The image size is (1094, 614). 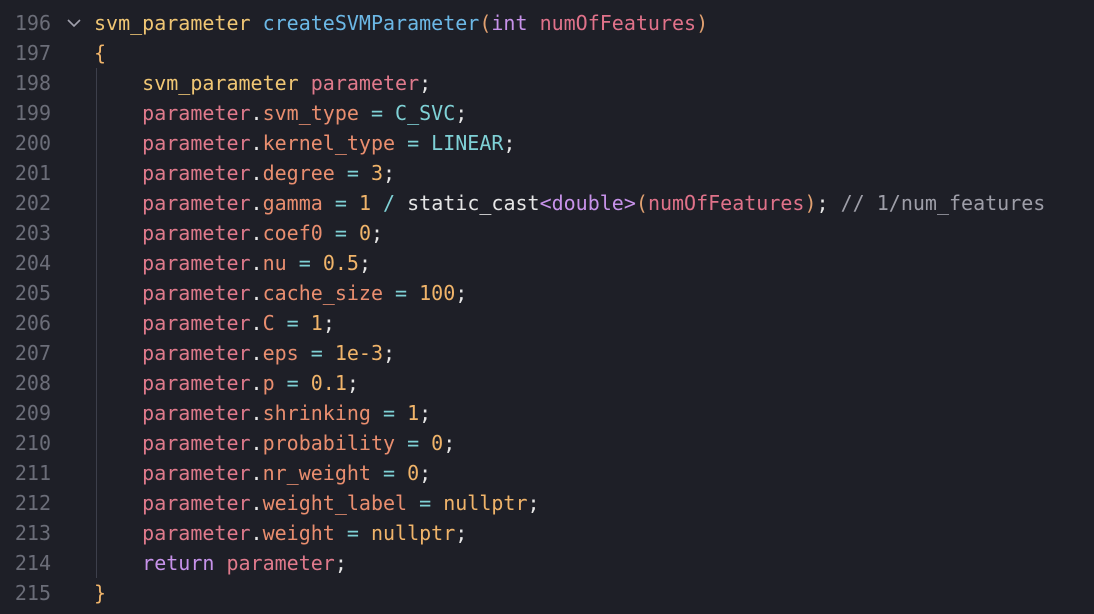 I want to click on code-line: 200 parameter.kernel_type = LINEAR;, so click(x=547, y=143).